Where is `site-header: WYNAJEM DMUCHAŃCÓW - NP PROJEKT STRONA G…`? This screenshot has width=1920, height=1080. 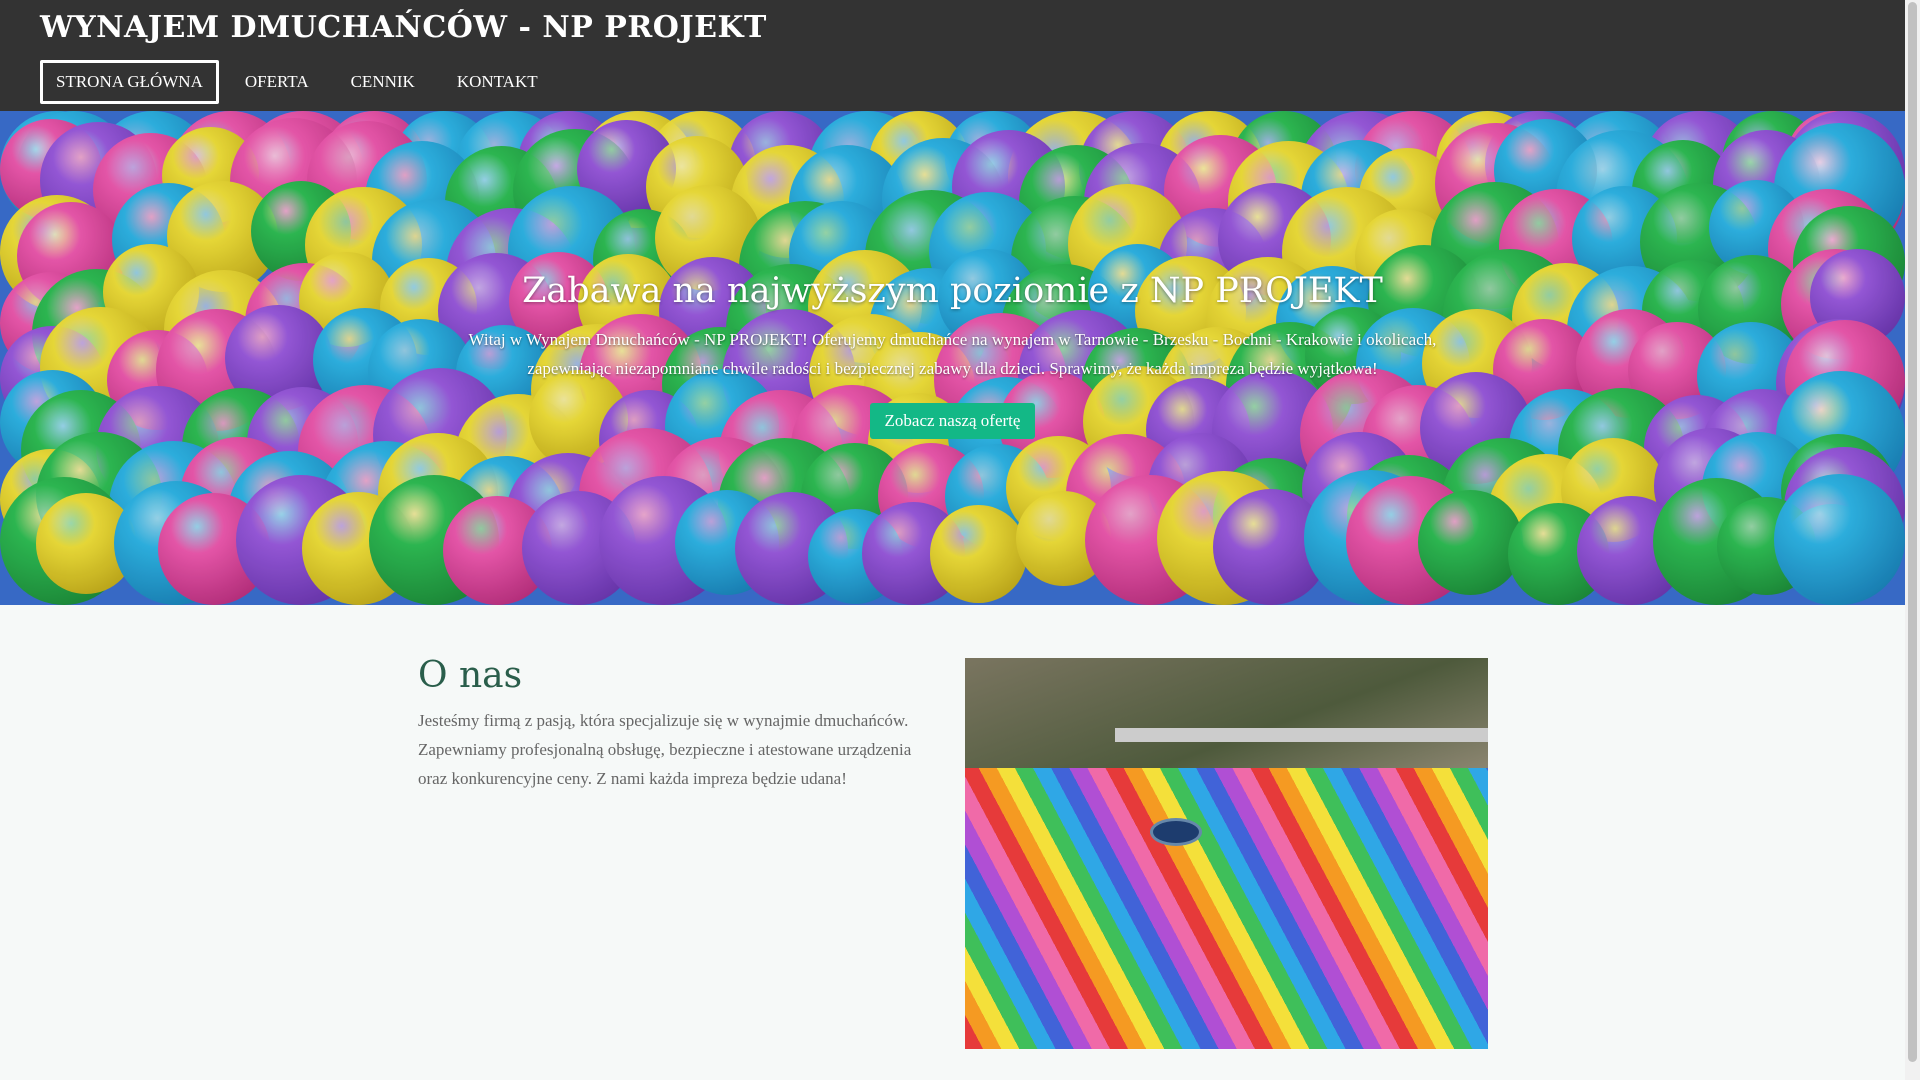
site-header: WYNAJEM DMUCHAŃCÓW - NP PROJEKT STRONA G… is located at coordinates (952, 55).